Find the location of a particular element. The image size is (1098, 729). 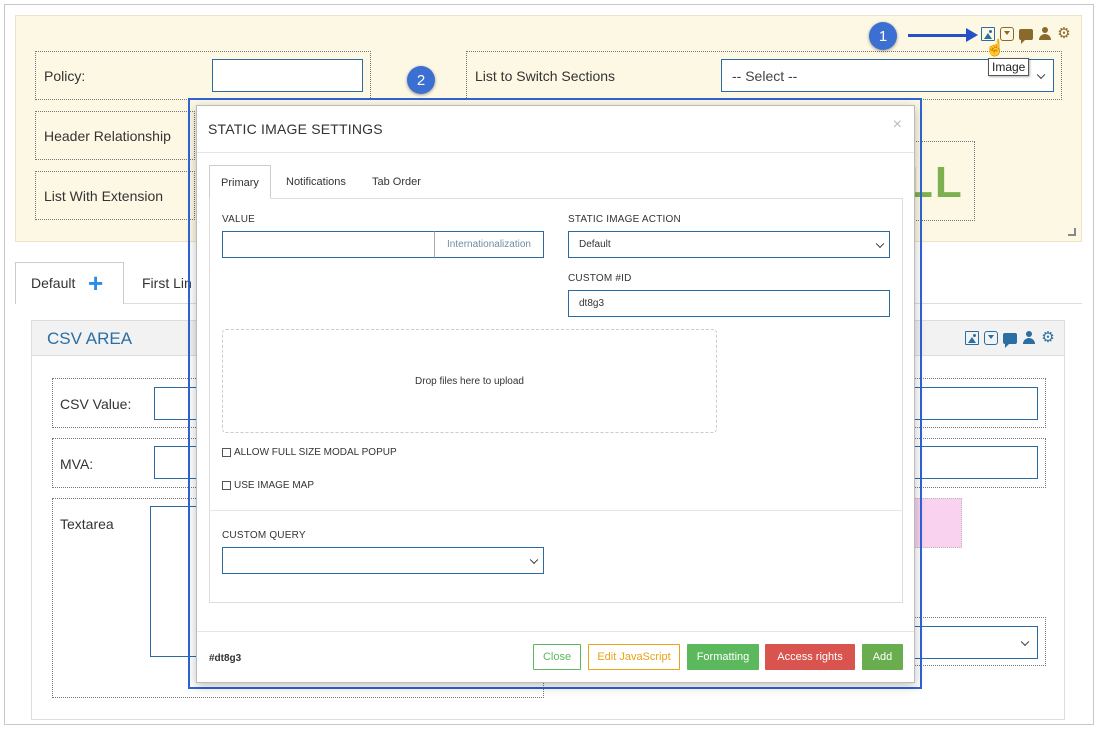

resize-handle-icon is located at coordinates (1072, 232).